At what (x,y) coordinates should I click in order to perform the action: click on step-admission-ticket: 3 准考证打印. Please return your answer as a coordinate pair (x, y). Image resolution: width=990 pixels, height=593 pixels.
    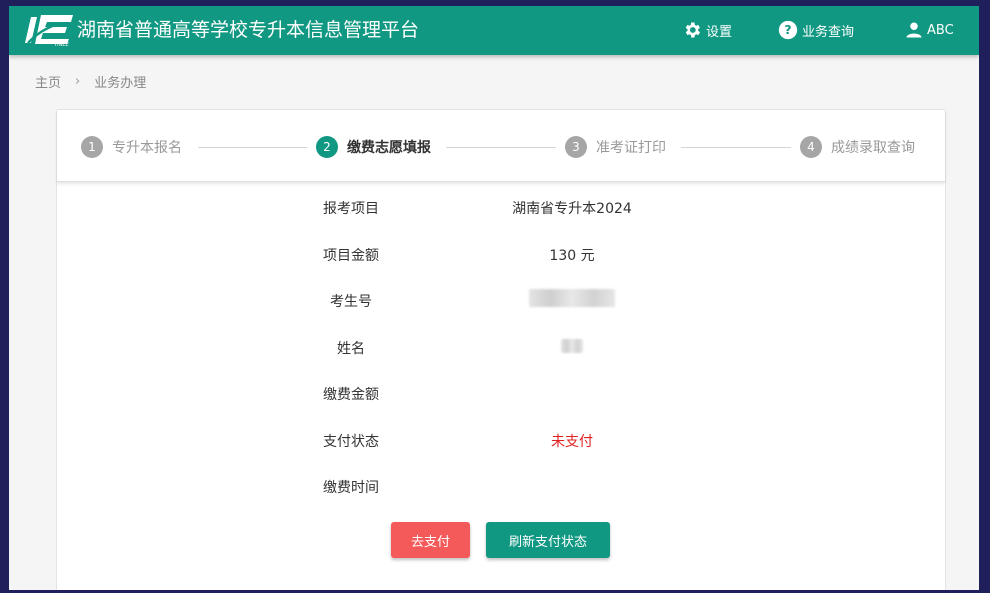
    Looking at the image, I should click on (615, 147).